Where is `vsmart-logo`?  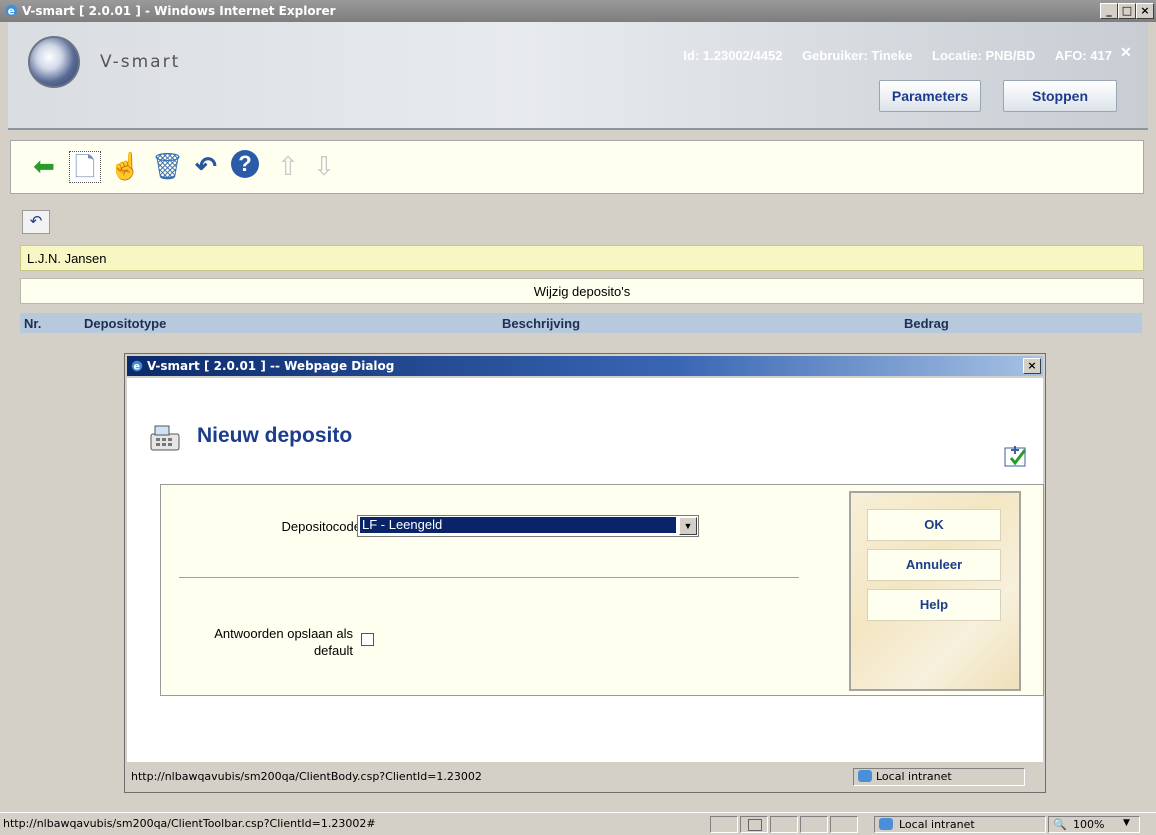 vsmart-logo is located at coordinates (54, 62).